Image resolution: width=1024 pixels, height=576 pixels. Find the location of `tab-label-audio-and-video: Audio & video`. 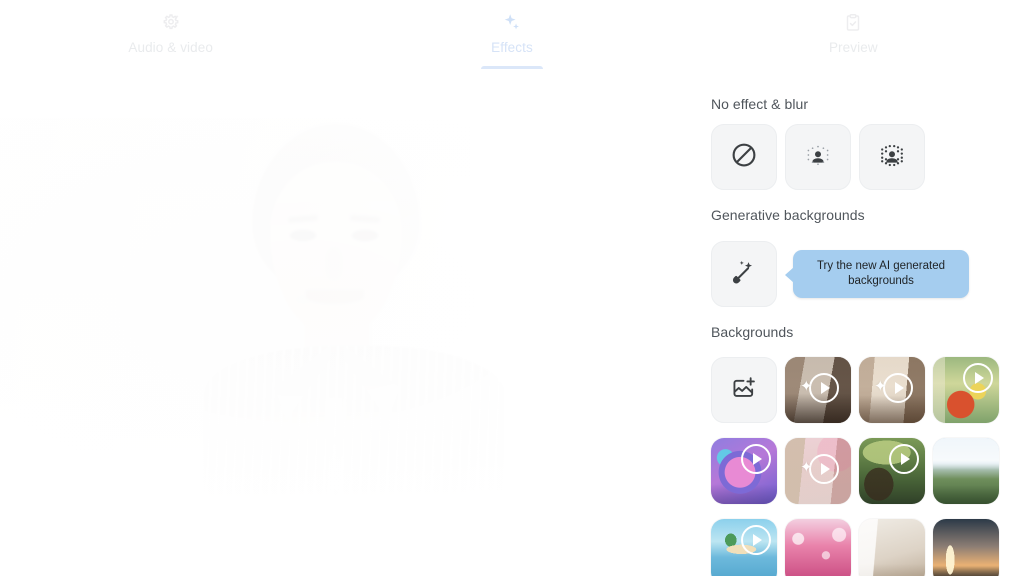

tab-label-audio-and-video: Audio & video is located at coordinates (170, 47).